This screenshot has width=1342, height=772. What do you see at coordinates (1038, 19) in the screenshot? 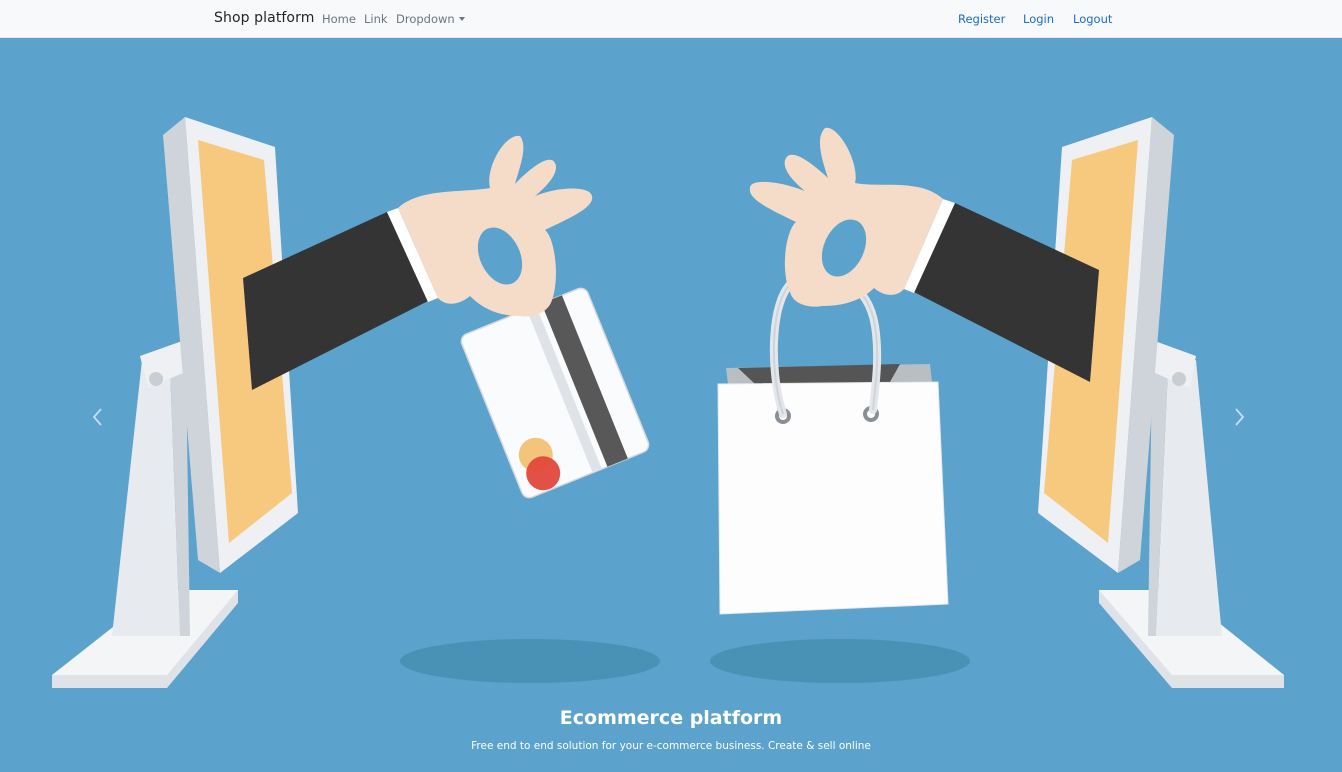
I see `nav-link-login: Login` at bounding box center [1038, 19].